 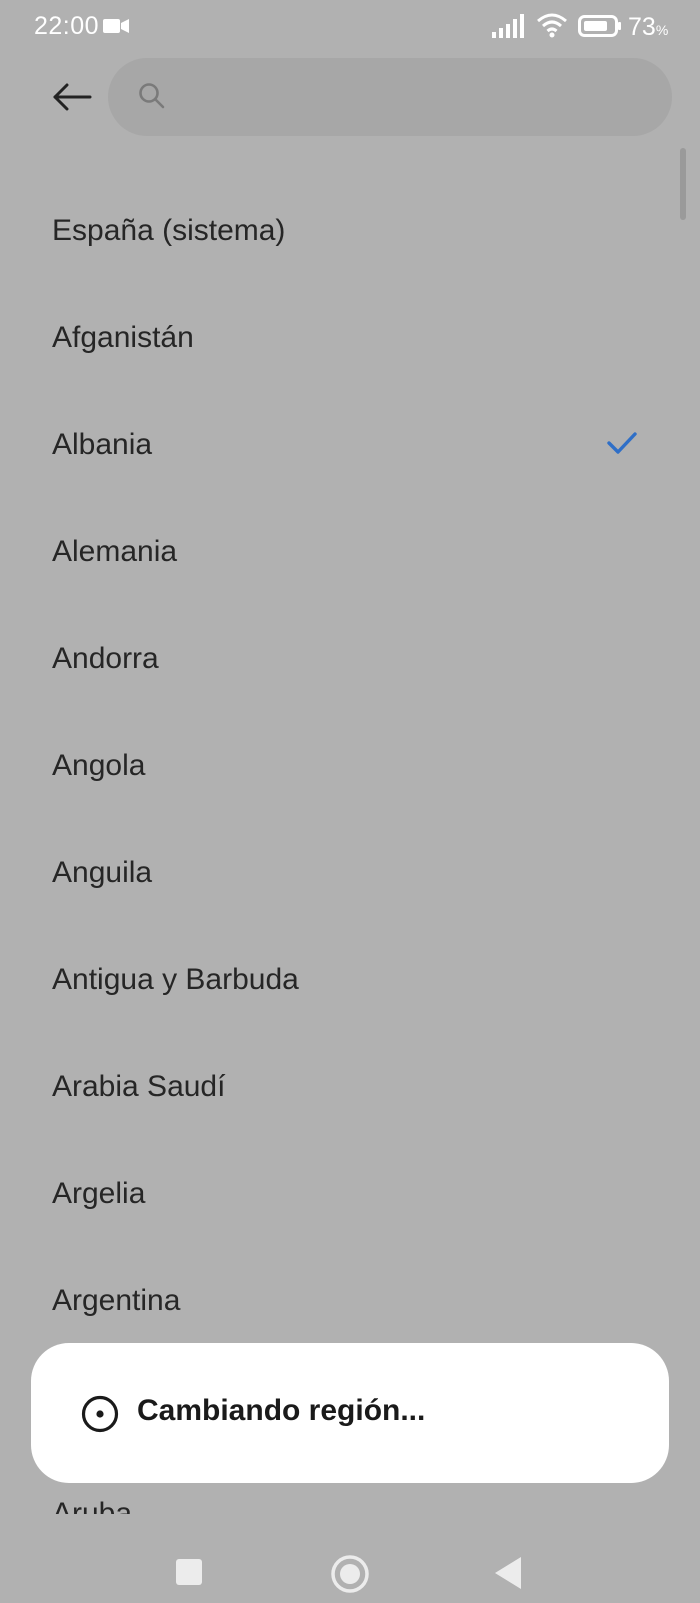 What do you see at coordinates (350, 982) in the screenshot?
I see `region-item: Antigua y Barbuda` at bounding box center [350, 982].